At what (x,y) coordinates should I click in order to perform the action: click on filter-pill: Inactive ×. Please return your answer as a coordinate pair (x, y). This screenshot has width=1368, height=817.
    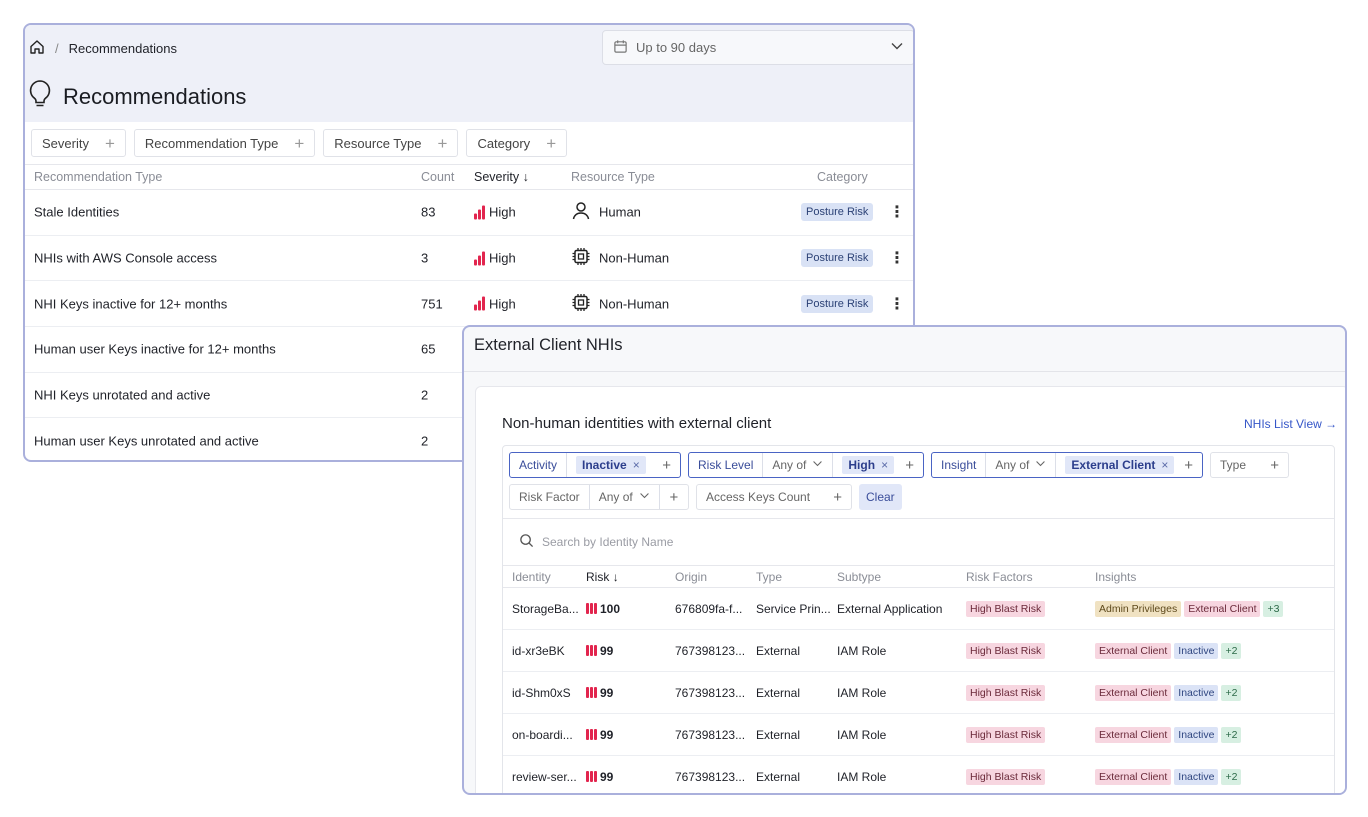
    Looking at the image, I should click on (611, 465).